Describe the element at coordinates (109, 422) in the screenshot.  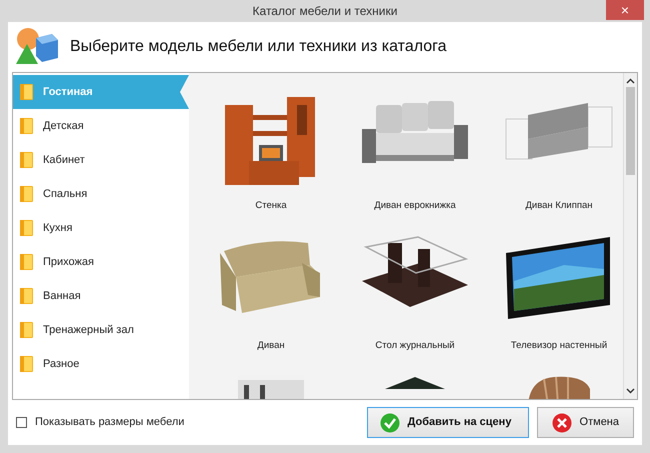
I see `checkbox-label: Показывать размеры мебели` at that location.